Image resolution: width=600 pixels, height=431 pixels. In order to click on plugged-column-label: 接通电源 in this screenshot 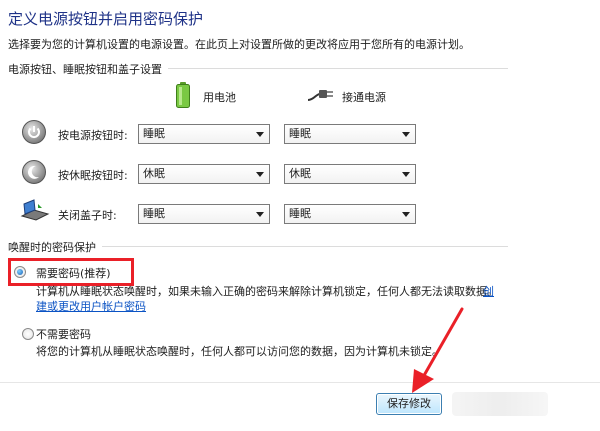, I will do `click(364, 97)`.